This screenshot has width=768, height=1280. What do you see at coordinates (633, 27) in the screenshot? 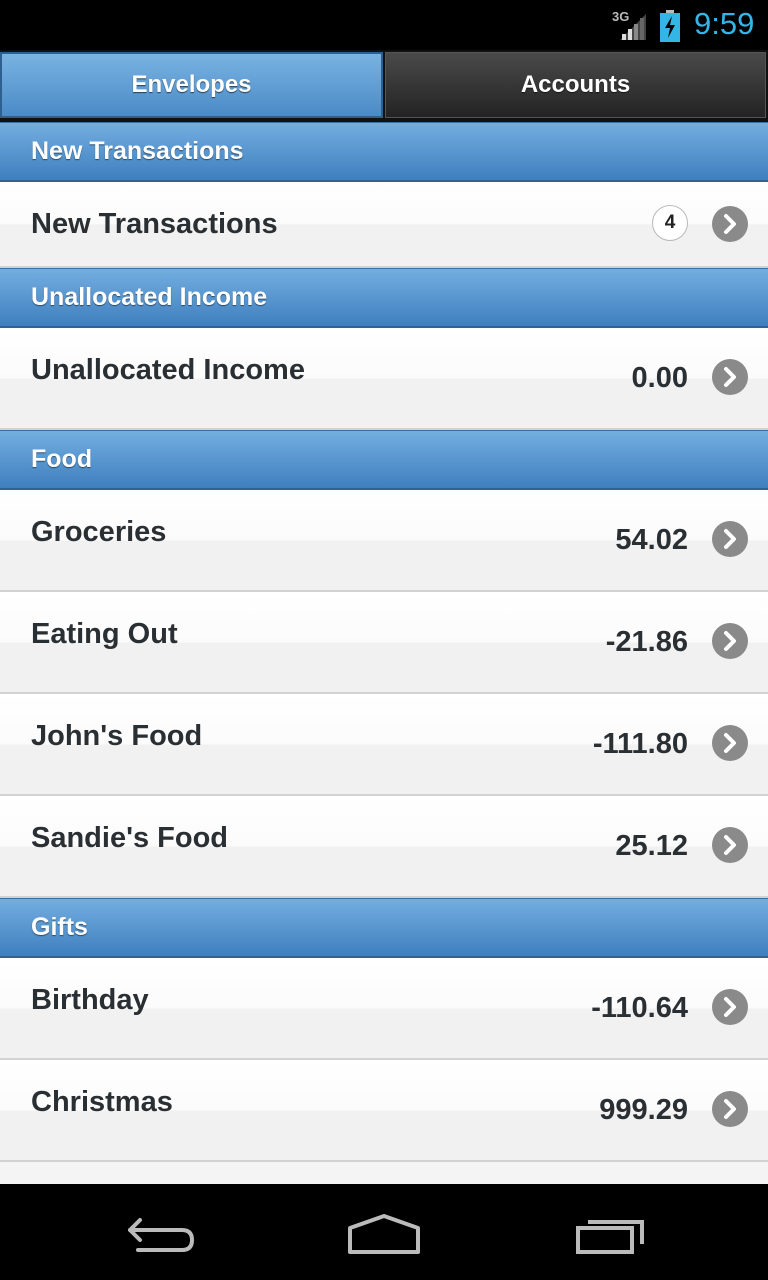
I see `signal-icon` at bounding box center [633, 27].